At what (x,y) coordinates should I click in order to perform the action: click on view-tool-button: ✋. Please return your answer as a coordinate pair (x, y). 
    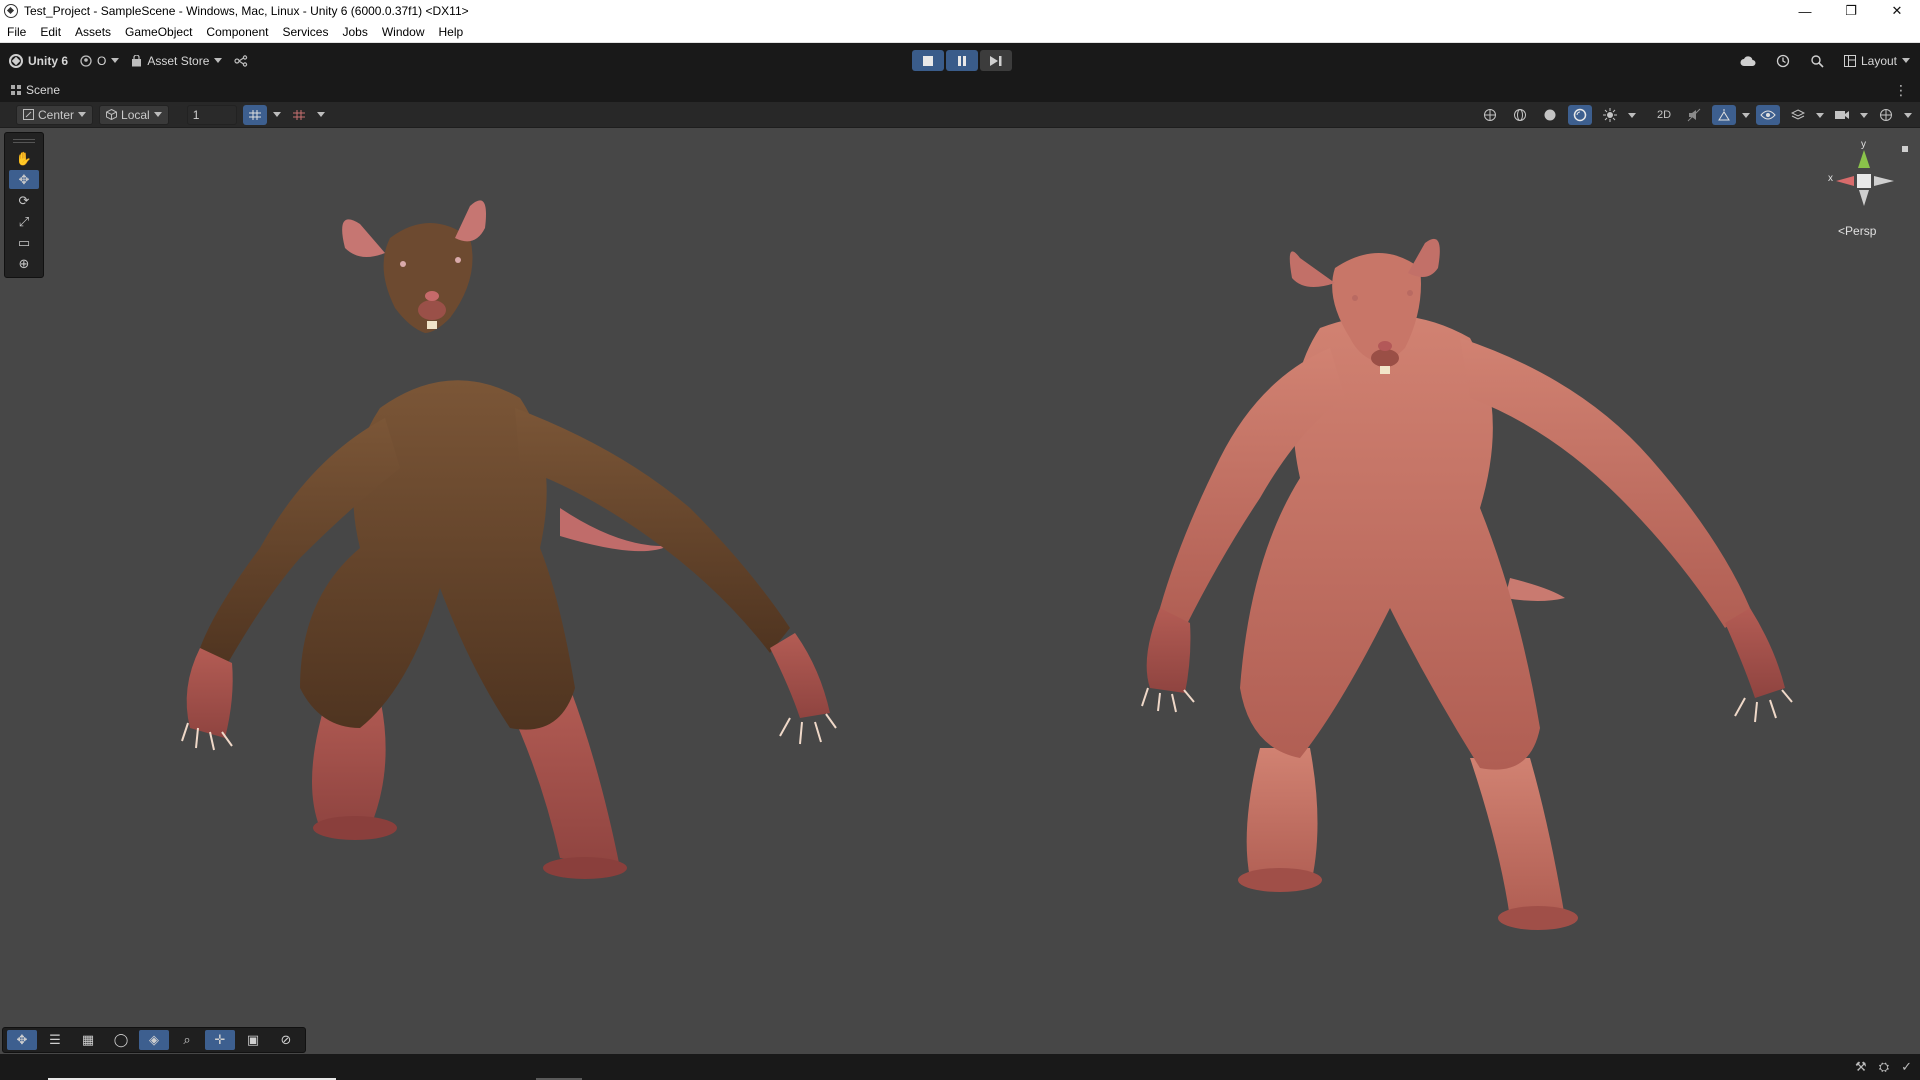
    Looking at the image, I should click on (24, 158).